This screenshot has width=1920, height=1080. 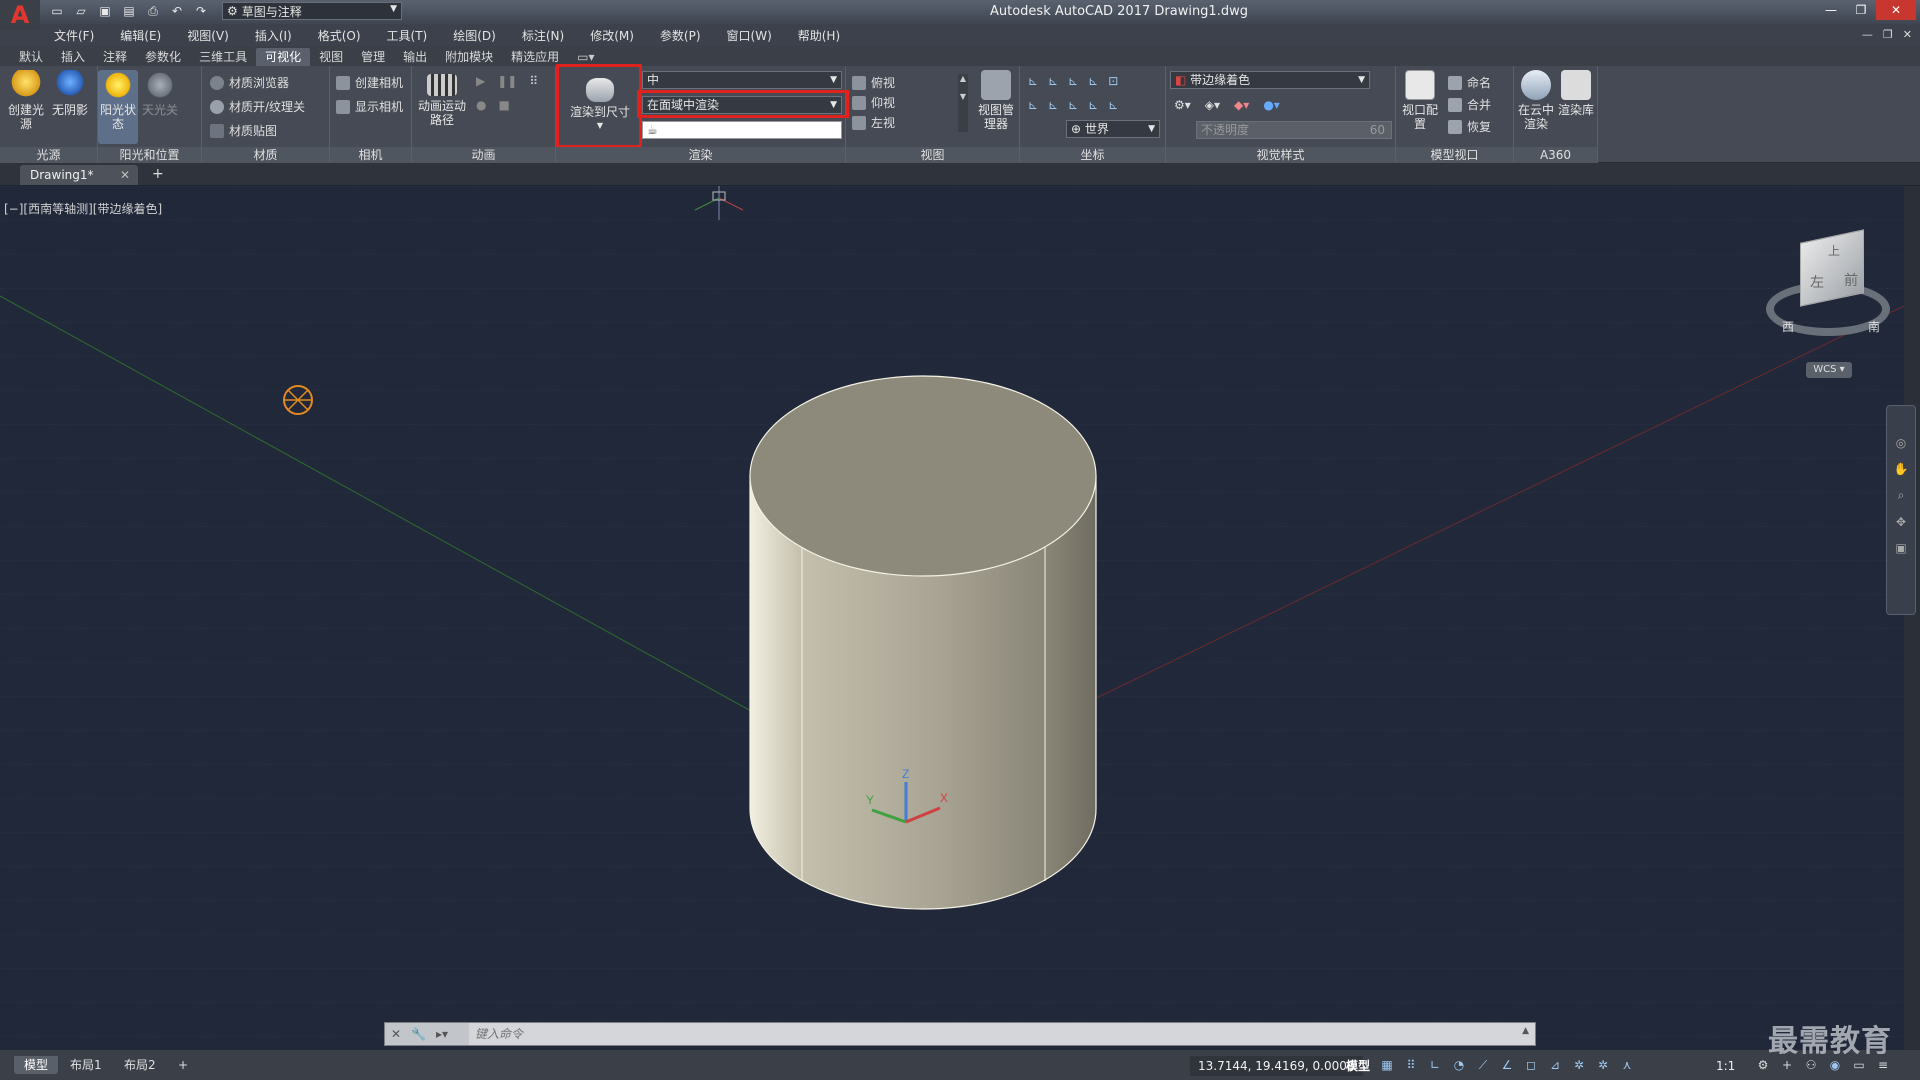 I want to click on ucs-x-icon: ⊾, so click(x=1073, y=81).